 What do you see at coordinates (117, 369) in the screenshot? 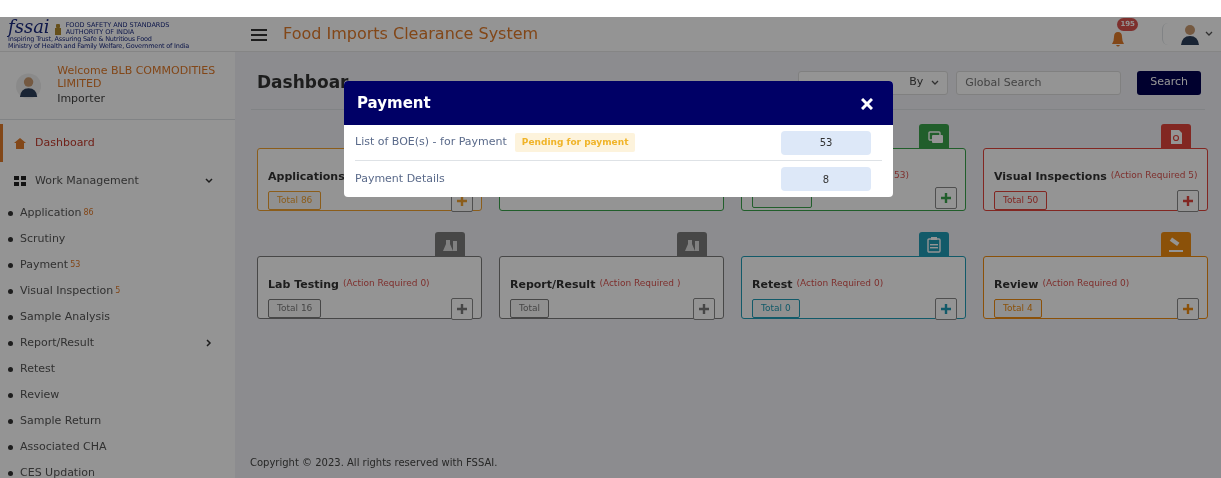
I see `sidebar-item: Retest` at bounding box center [117, 369].